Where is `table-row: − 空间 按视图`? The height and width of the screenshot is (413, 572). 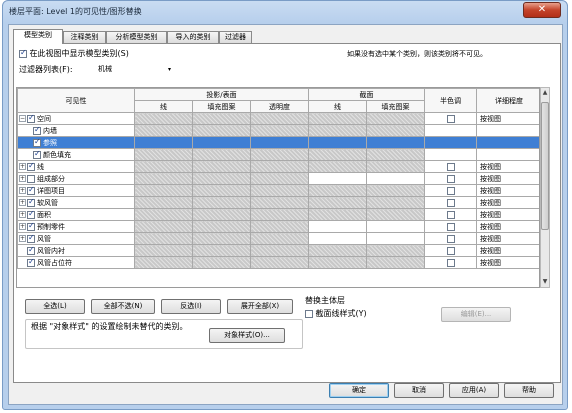 table-row: − 空间 按视图 is located at coordinates (278, 118).